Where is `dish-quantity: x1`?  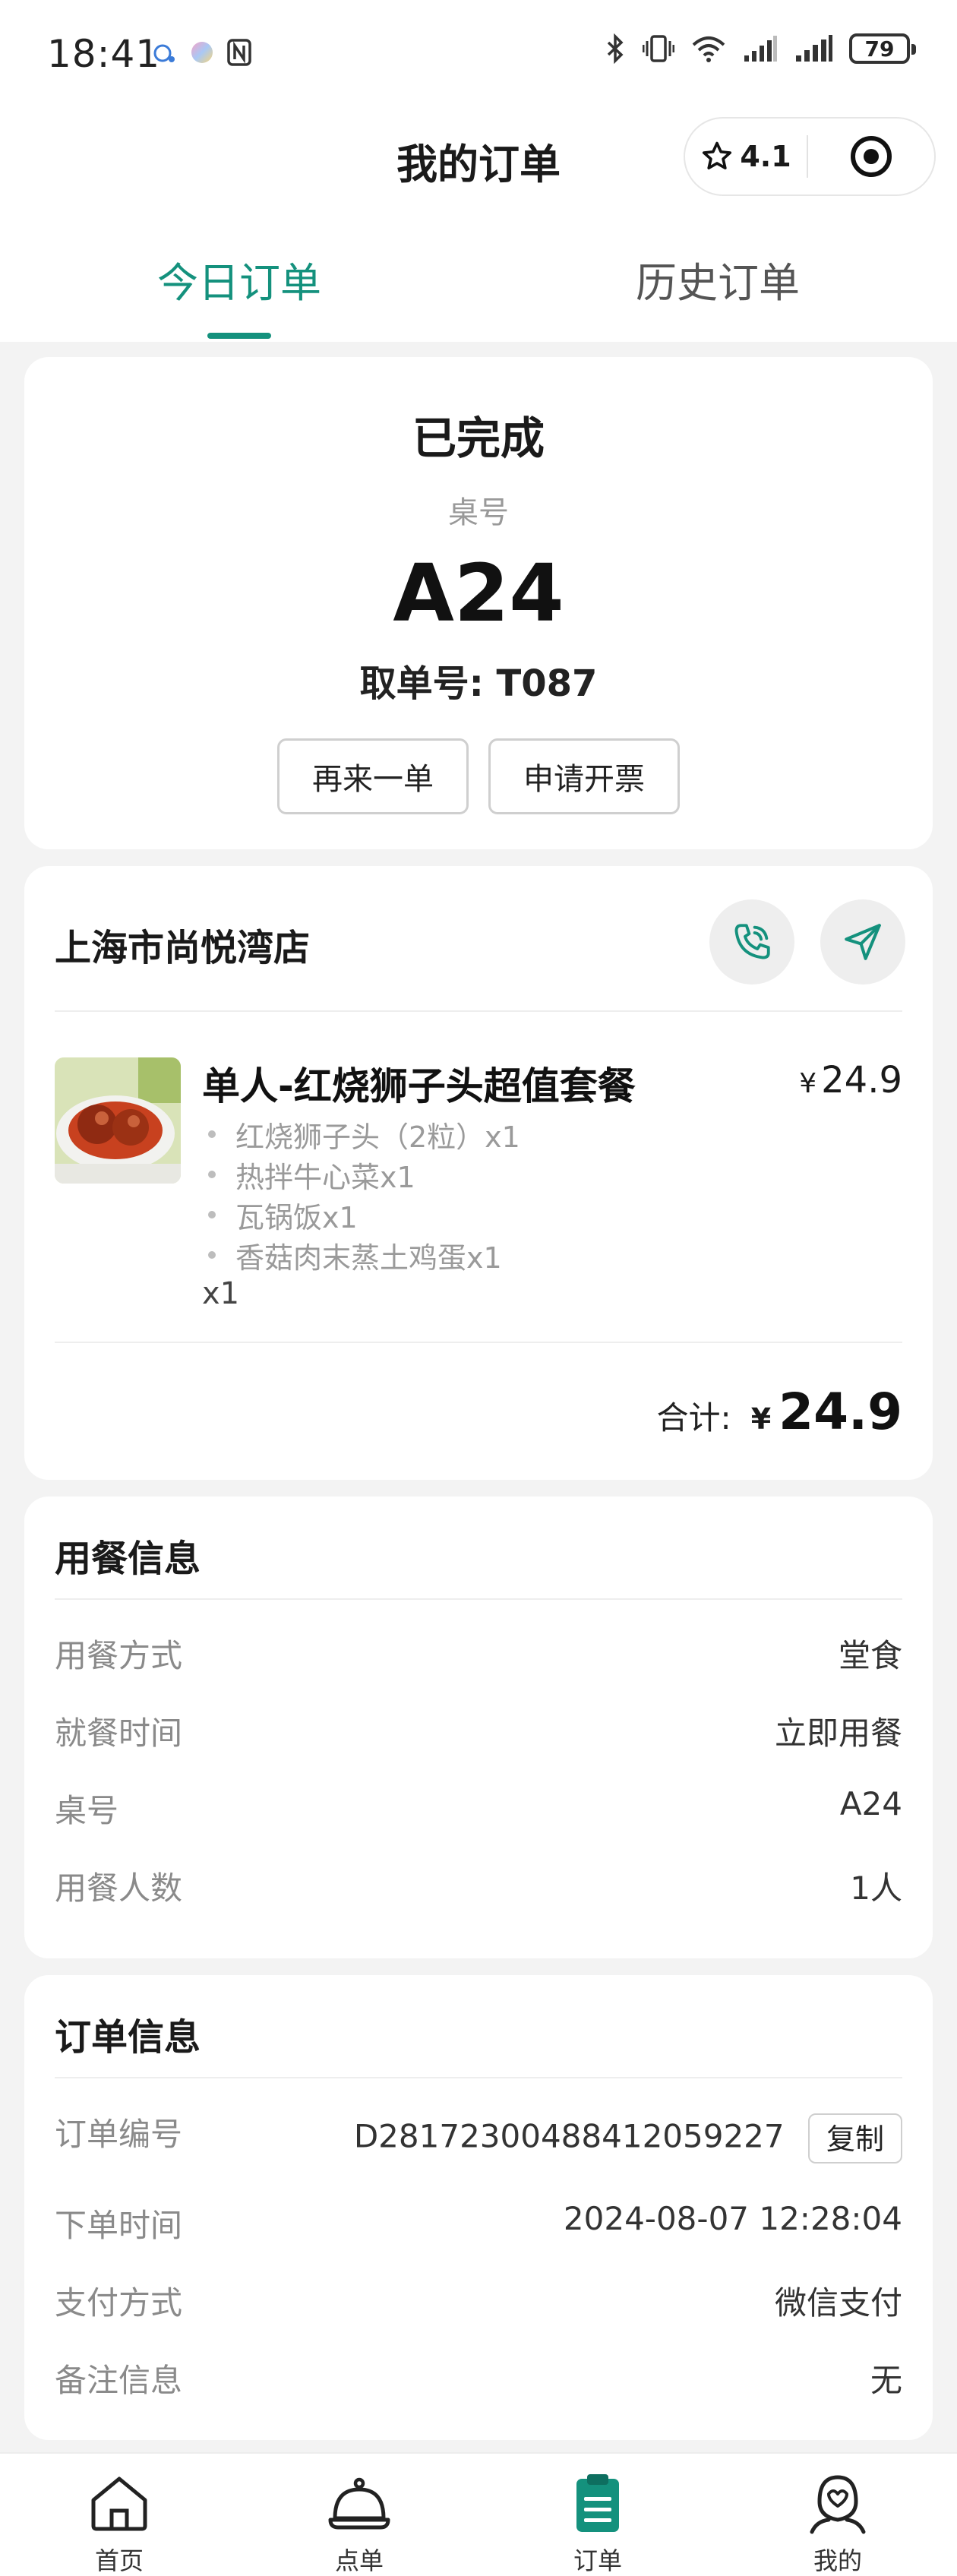
dish-quantity: x1 is located at coordinates (221, 1293).